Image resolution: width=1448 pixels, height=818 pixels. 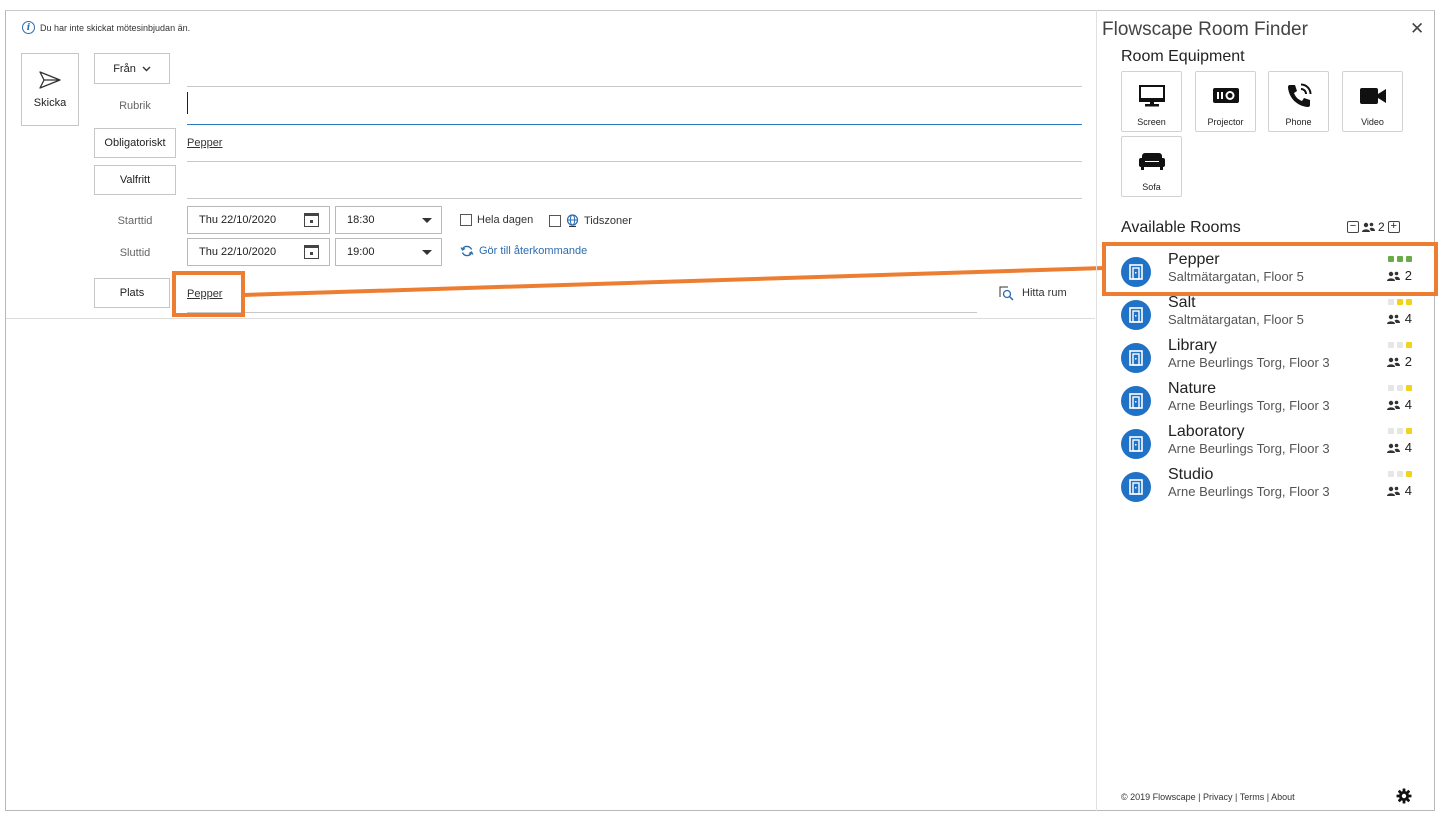 I want to click on capacity-filter: − 2 +, so click(x=1373, y=227).